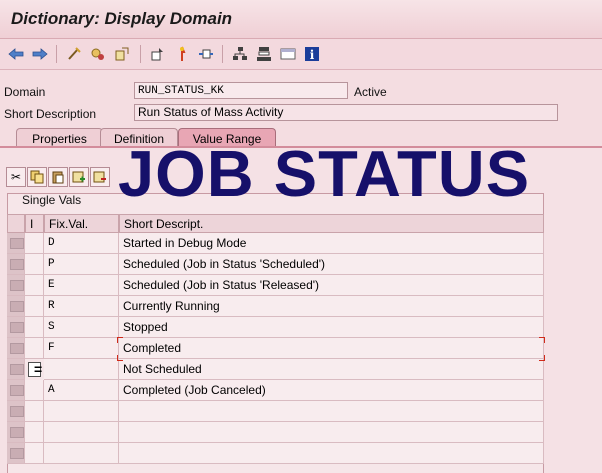 The width and height of the screenshot is (602, 473). Describe the element at coordinates (370, 92) in the screenshot. I see `domain-status: Active` at that location.